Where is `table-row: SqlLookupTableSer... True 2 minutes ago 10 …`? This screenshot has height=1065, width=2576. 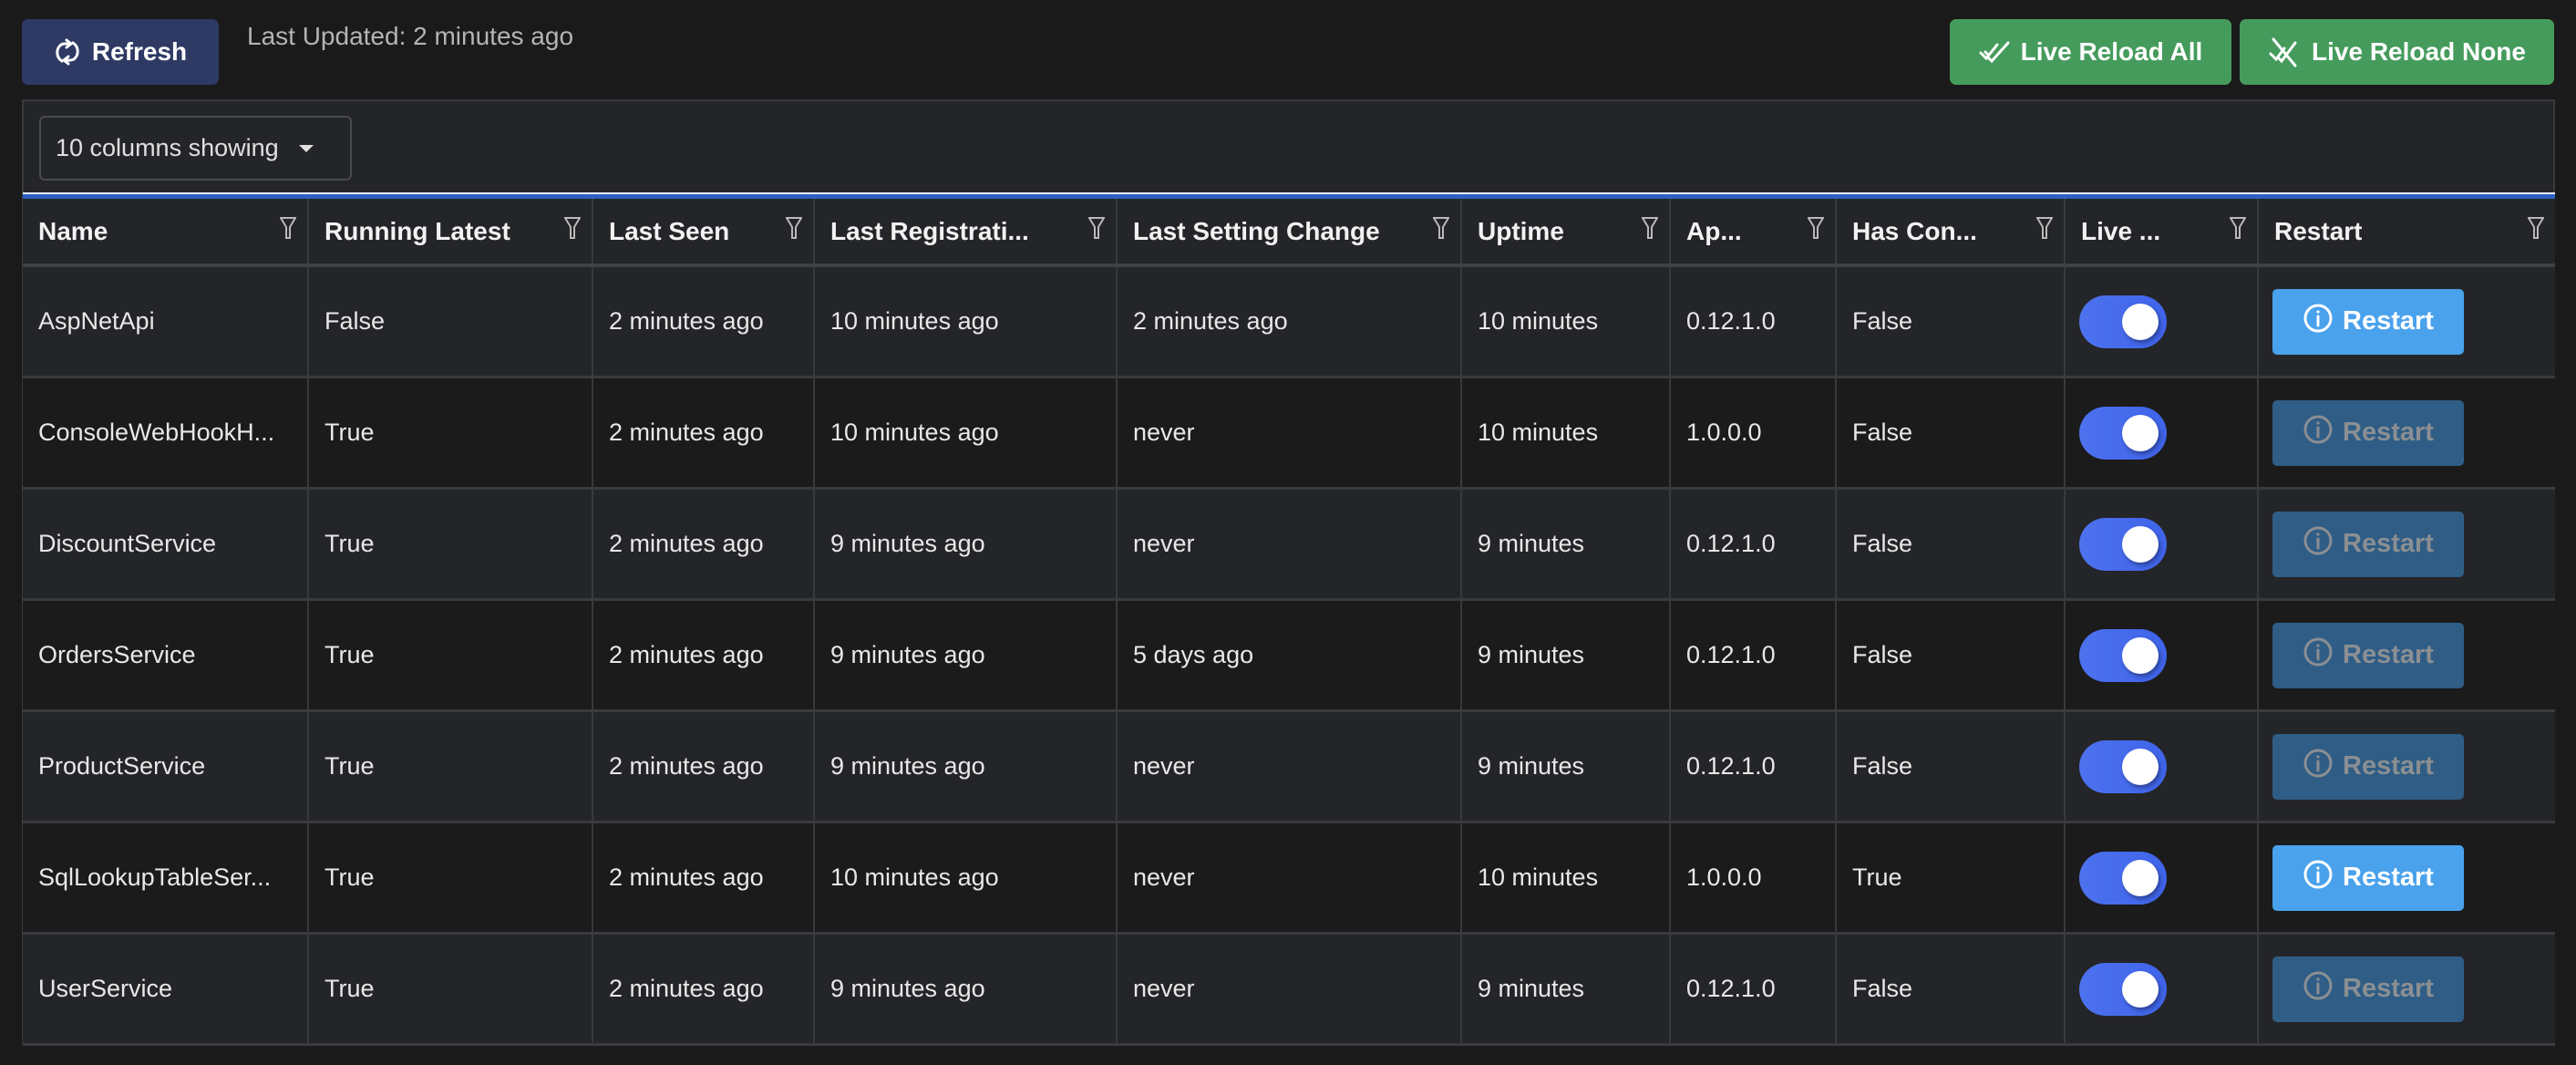
table-row: SqlLookupTableSer... True 2 minutes ago 10 … is located at coordinates (1289, 879).